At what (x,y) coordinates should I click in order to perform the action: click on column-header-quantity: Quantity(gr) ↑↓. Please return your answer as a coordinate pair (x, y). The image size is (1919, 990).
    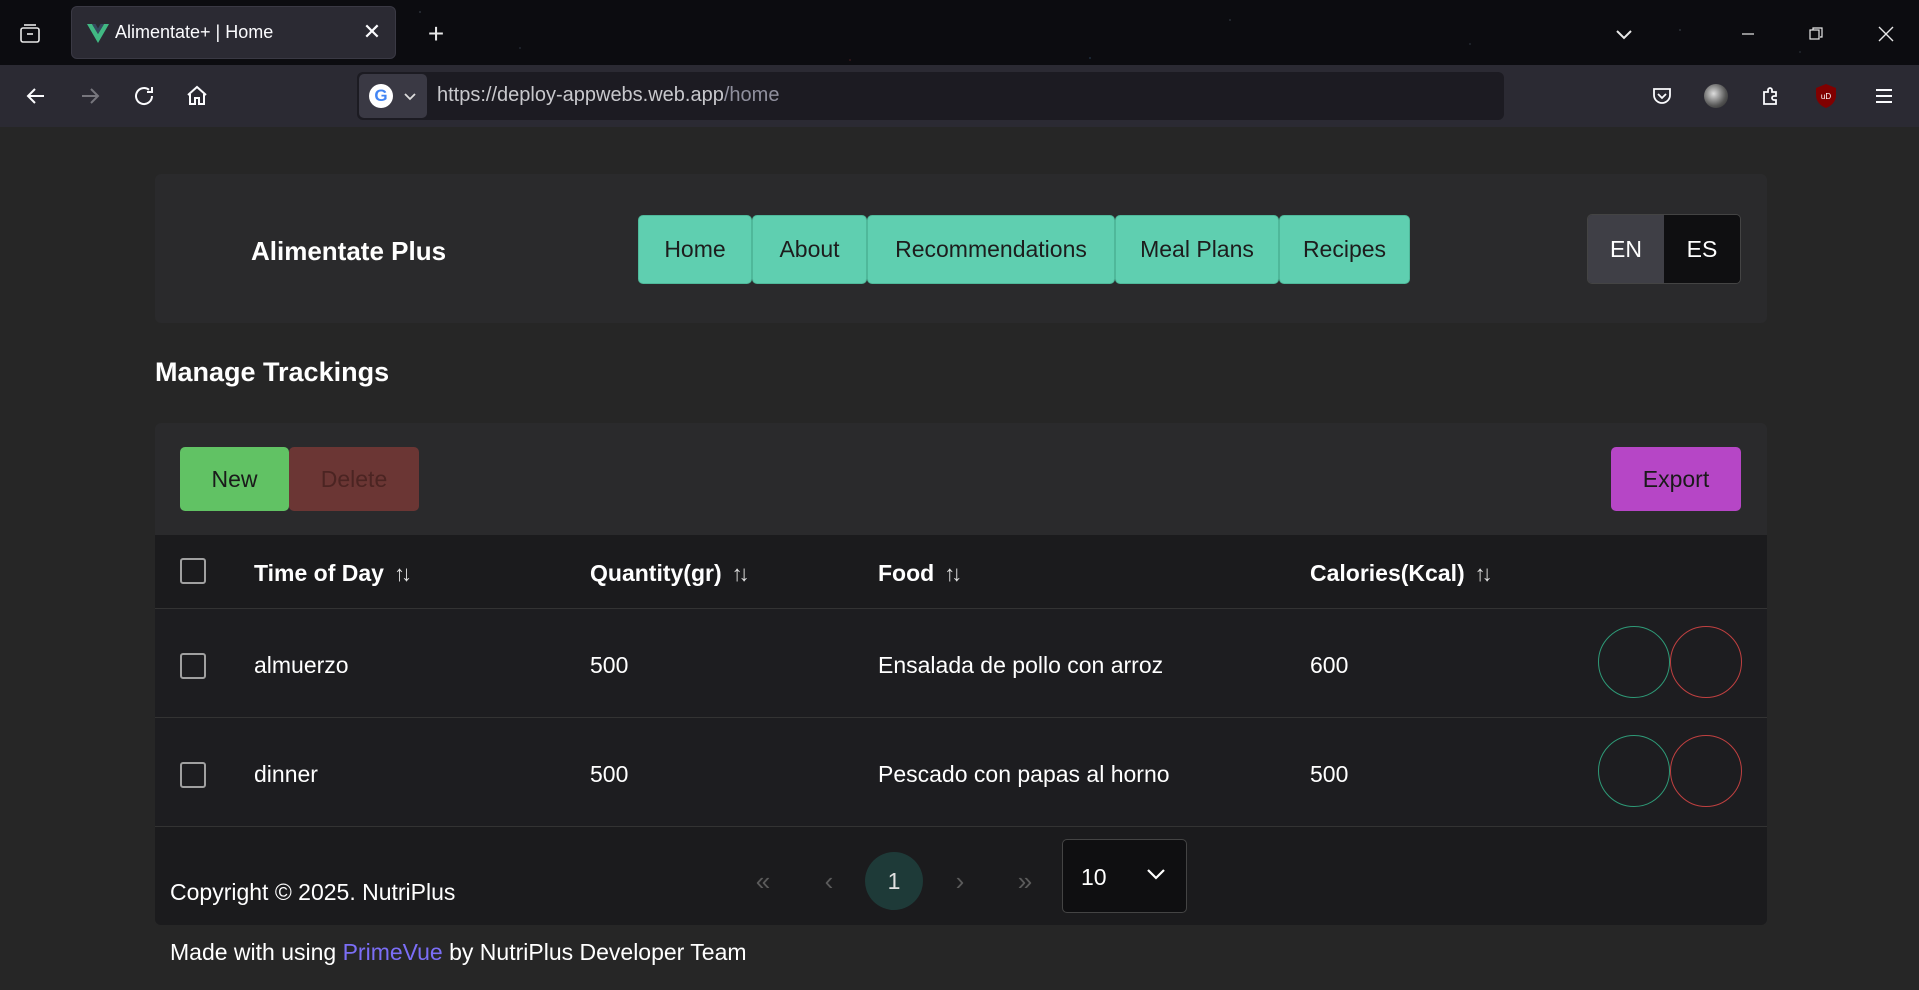
    Looking at the image, I should click on (670, 573).